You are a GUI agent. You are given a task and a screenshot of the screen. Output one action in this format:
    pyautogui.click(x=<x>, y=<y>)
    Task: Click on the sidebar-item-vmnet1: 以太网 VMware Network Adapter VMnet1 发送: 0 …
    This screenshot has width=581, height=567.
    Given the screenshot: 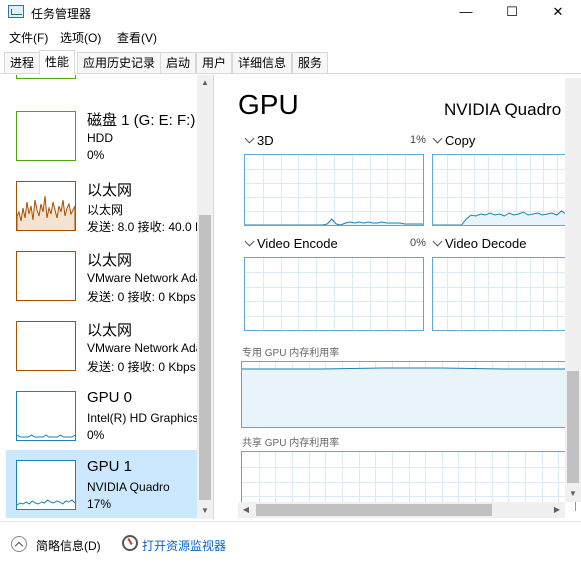 What is the action you would take?
    pyautogui.click(x=101, y=275)
    